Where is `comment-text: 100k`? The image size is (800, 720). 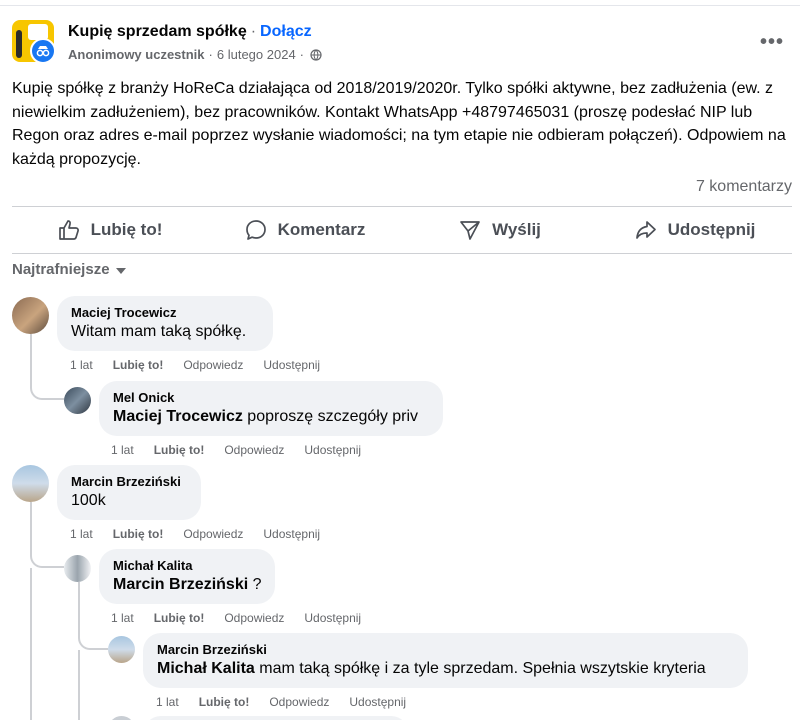
comment-text: 100k is located at coordinates (88, 500).